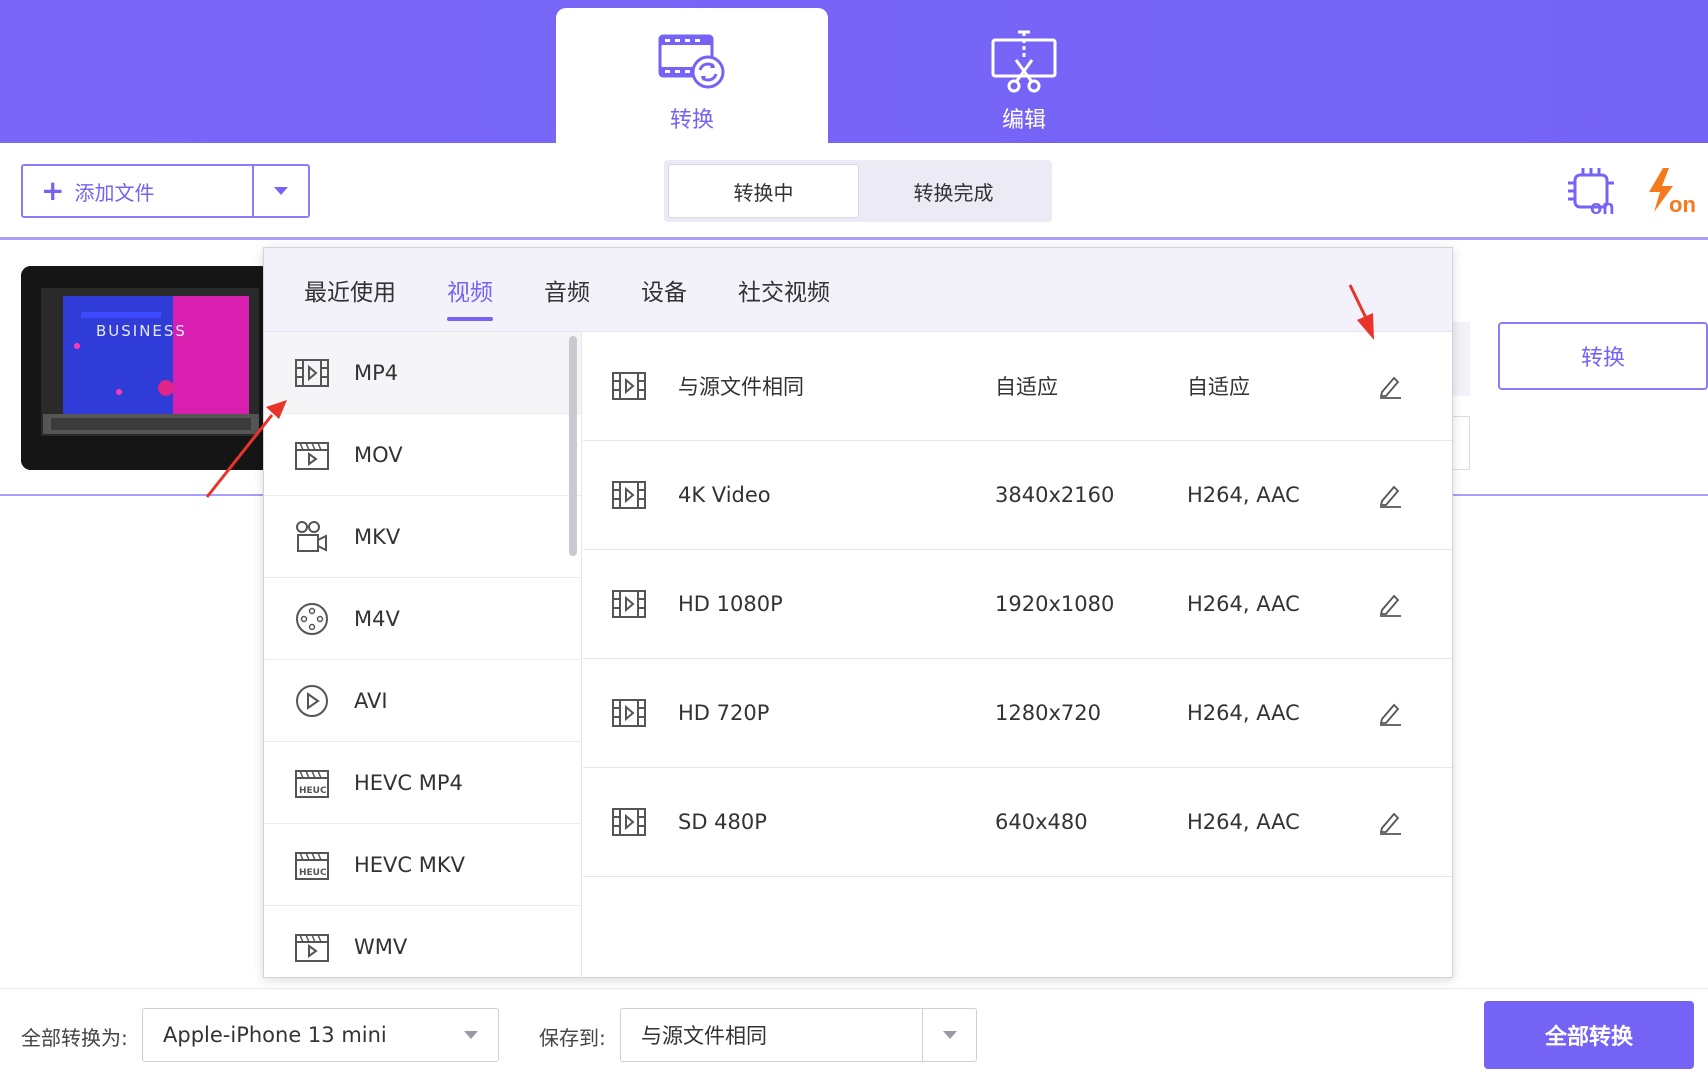  I want to click on convert-all-to-label: 全部转换为:, so click(74, 1038).